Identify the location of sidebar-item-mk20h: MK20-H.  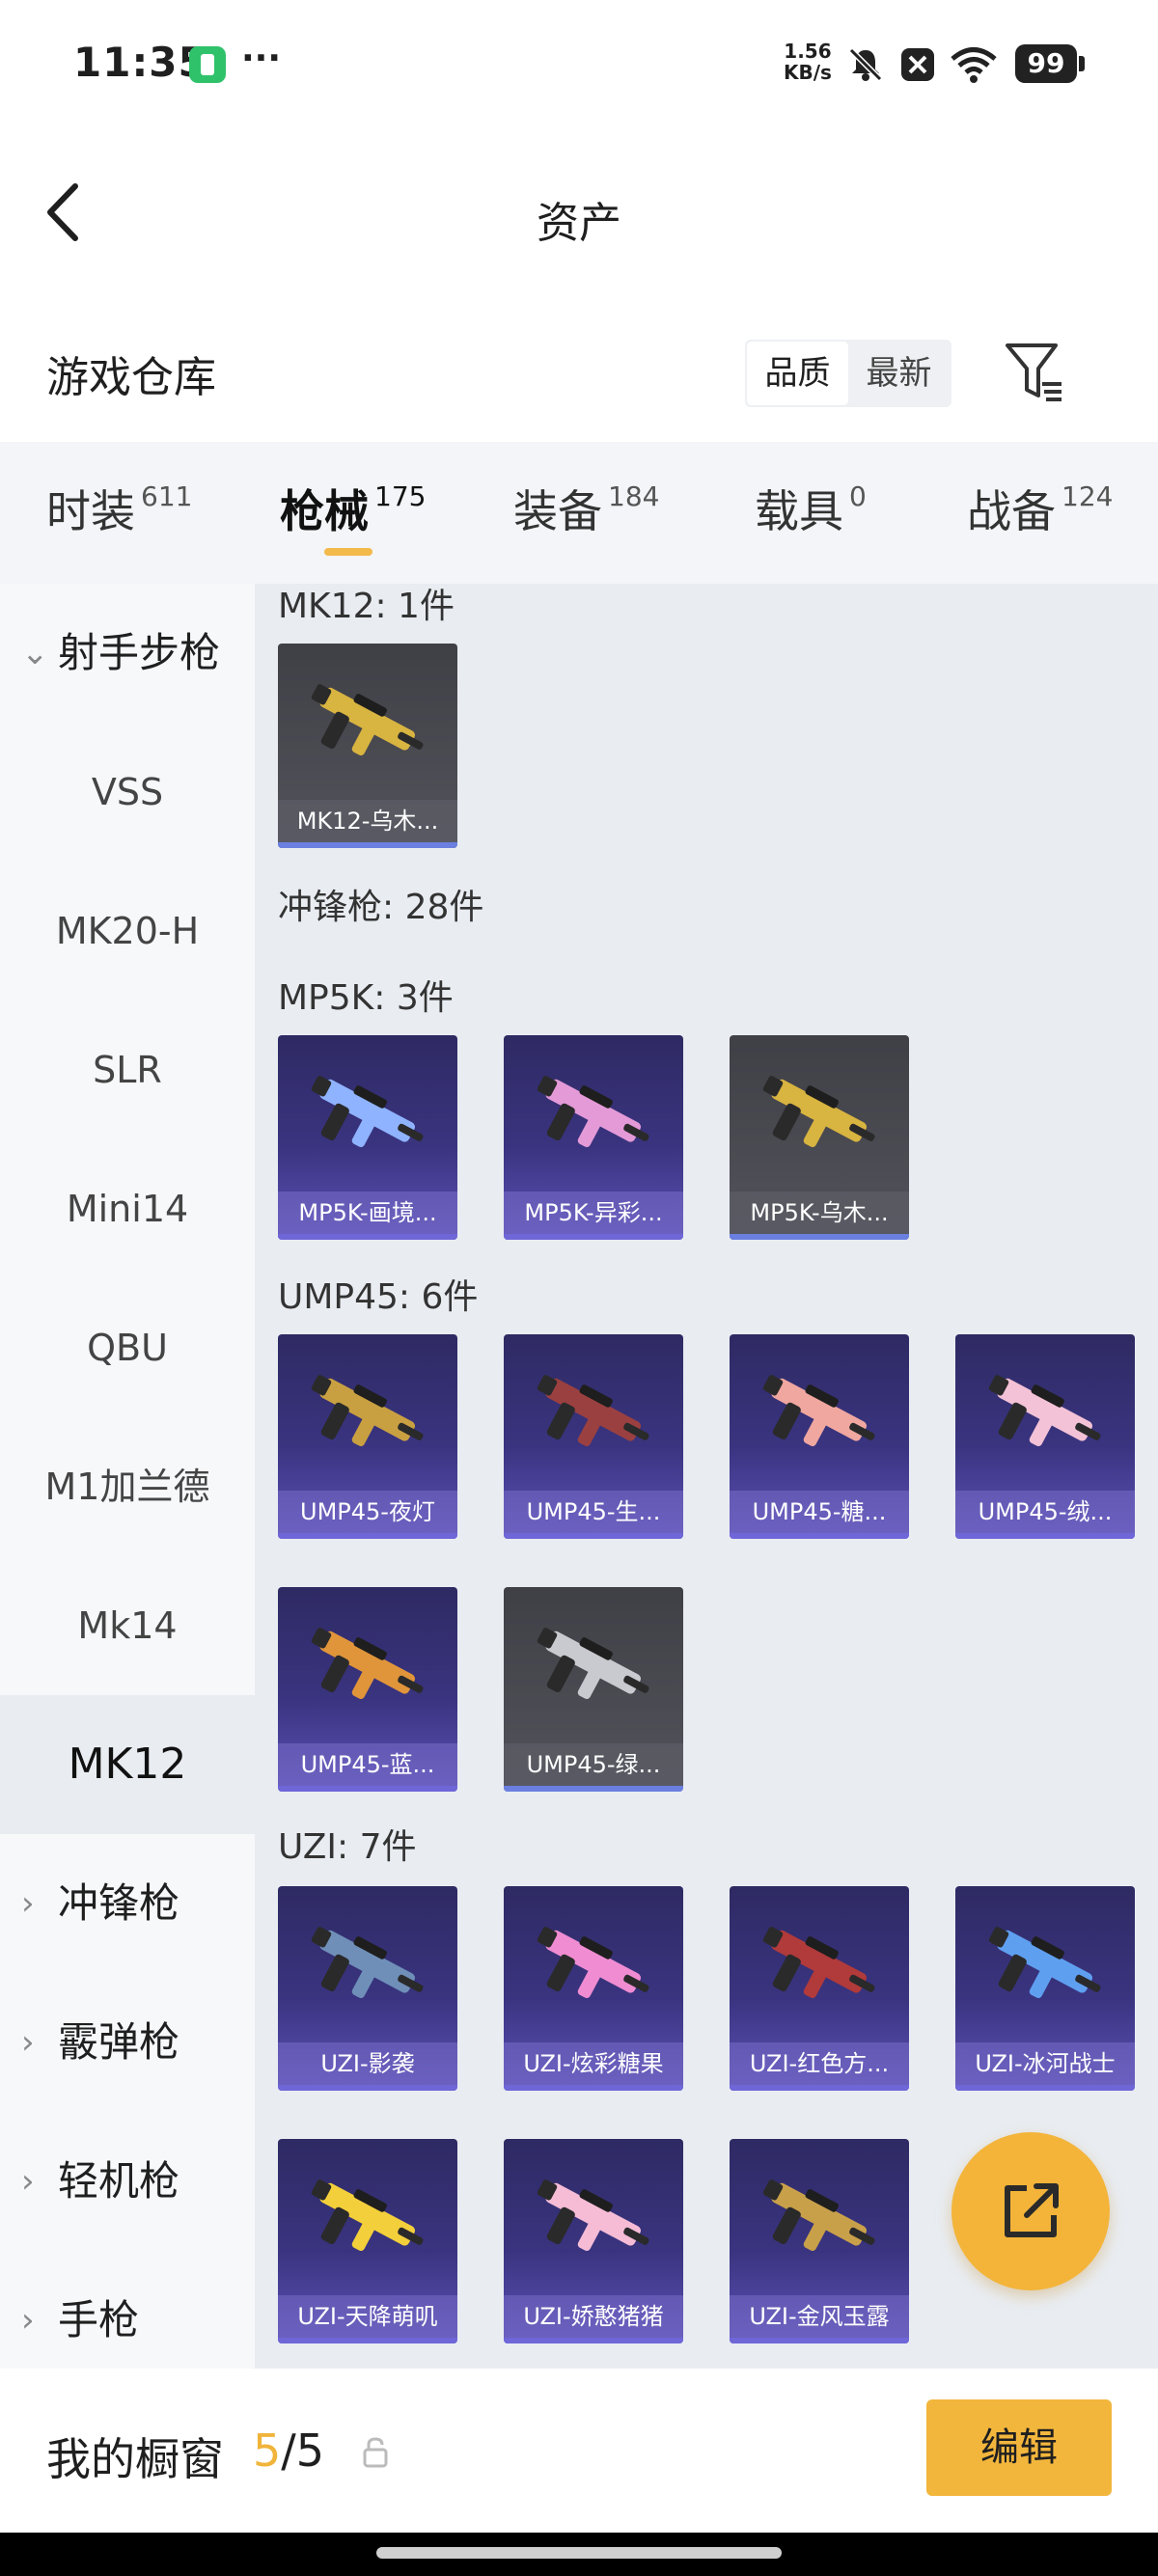
(127, 931).